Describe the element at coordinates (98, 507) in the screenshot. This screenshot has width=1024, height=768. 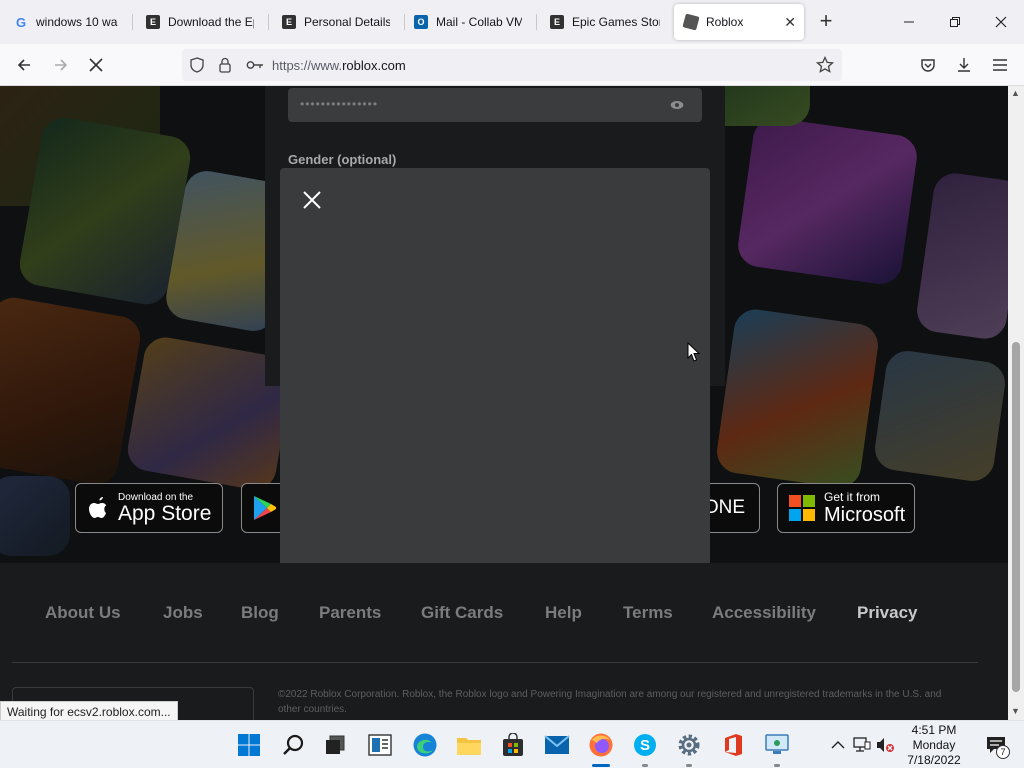
I see `apple-icon` at that location.